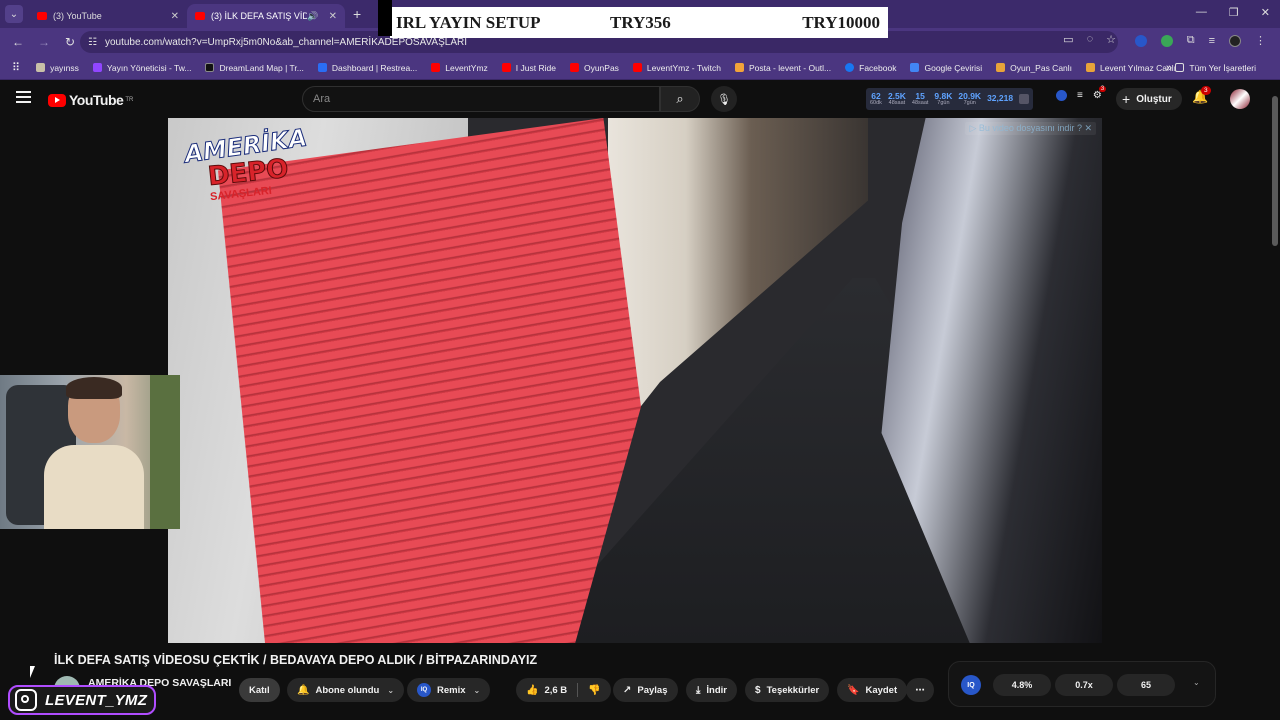  What do you see at coordinates (1126, 99) in the screenshot?
I see `plus-icon: +` at bounding box center [1126, 99].